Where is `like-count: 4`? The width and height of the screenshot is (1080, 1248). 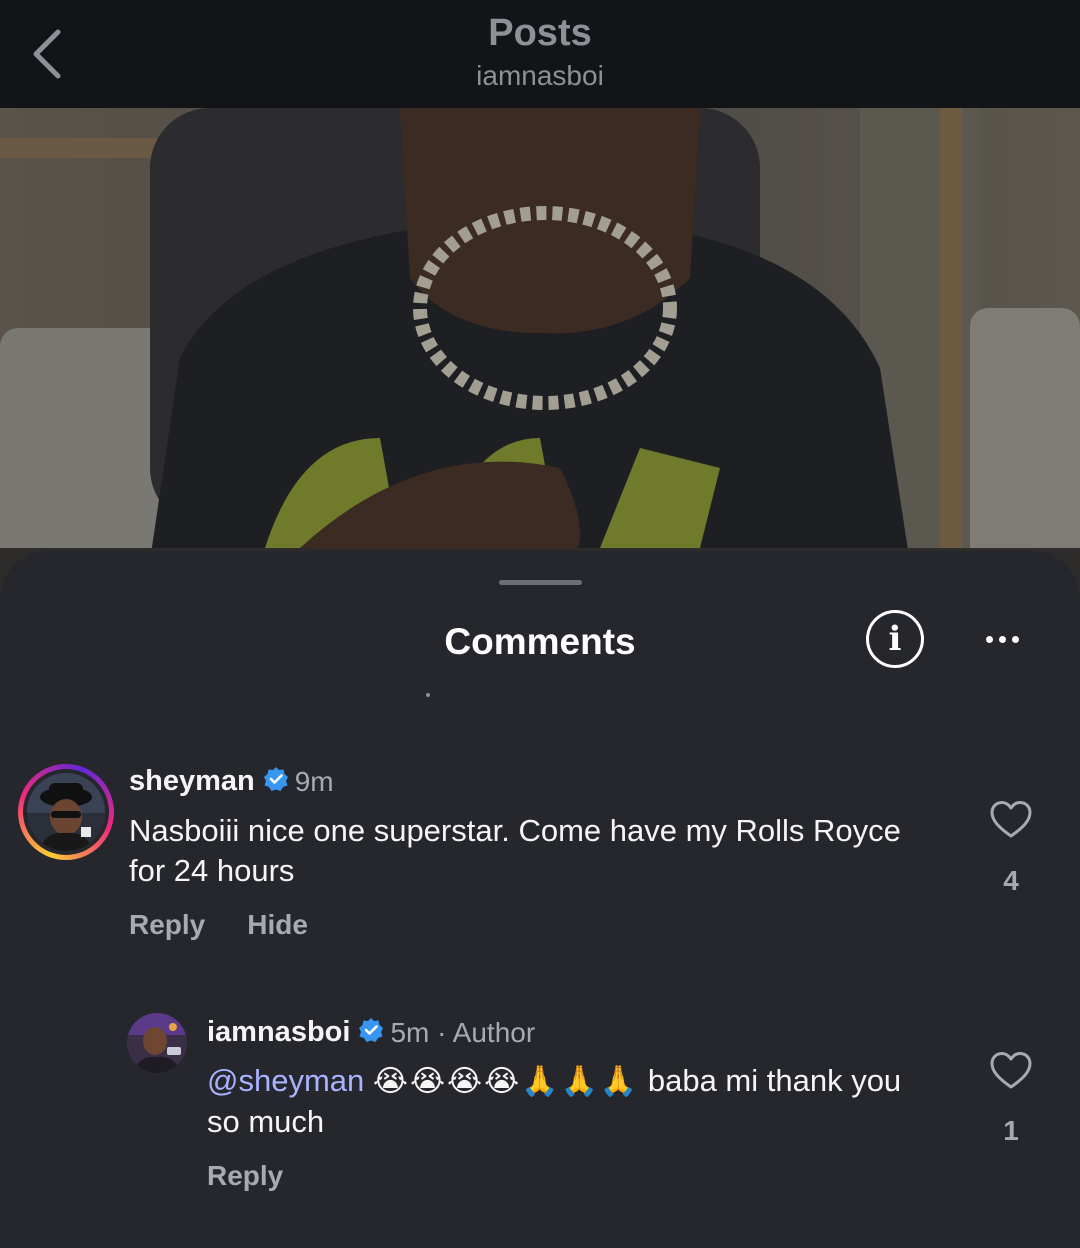
like-count: 4 is located at coordinates (1011, 880).